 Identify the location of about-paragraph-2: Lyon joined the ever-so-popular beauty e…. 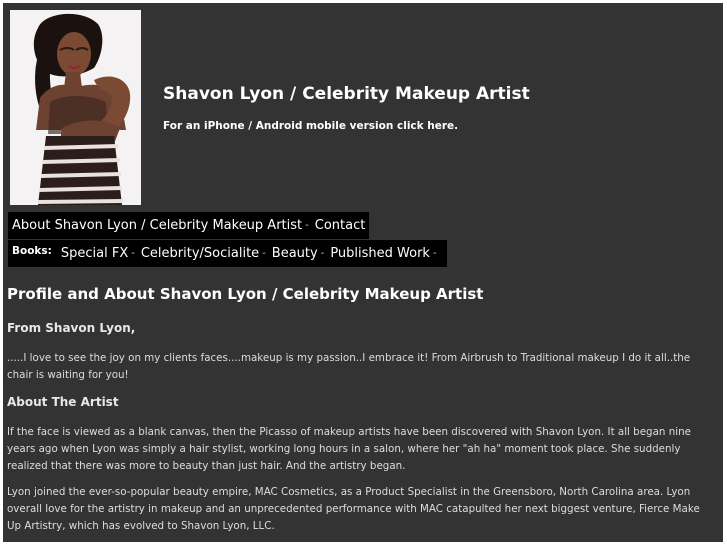
(353, 509).